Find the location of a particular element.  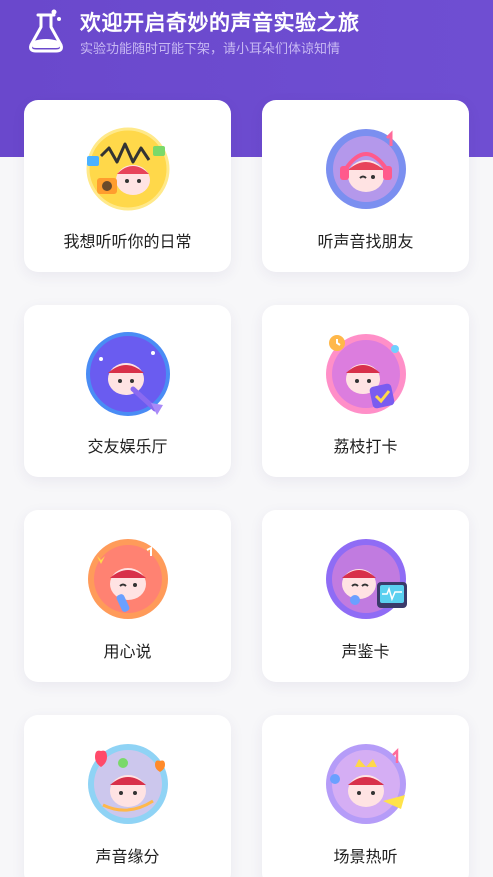

card-find-friends: 听声音找朋友 is located at coordinates (365, 186).